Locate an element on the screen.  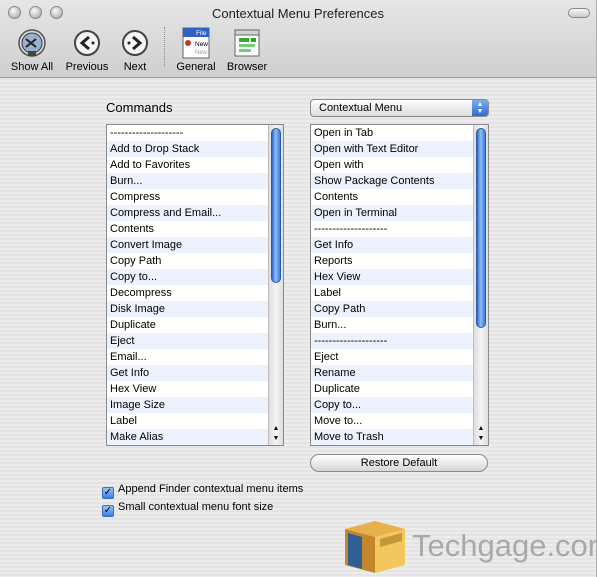
command-list-item: Image Size is located at coordinates (187, 405).